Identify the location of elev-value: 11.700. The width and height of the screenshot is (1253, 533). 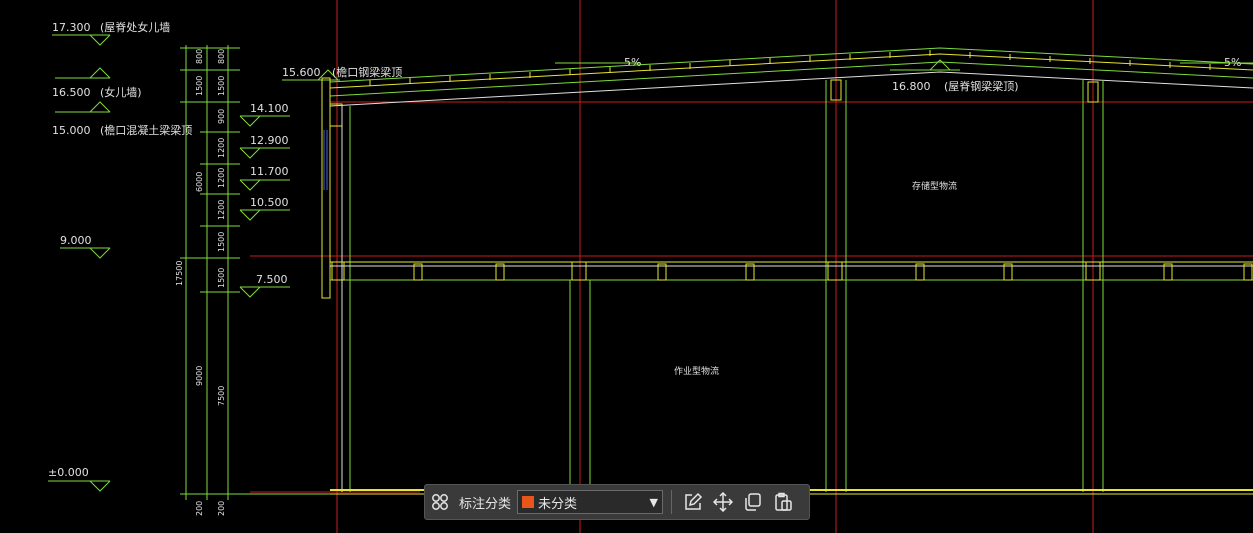
(269, 171).